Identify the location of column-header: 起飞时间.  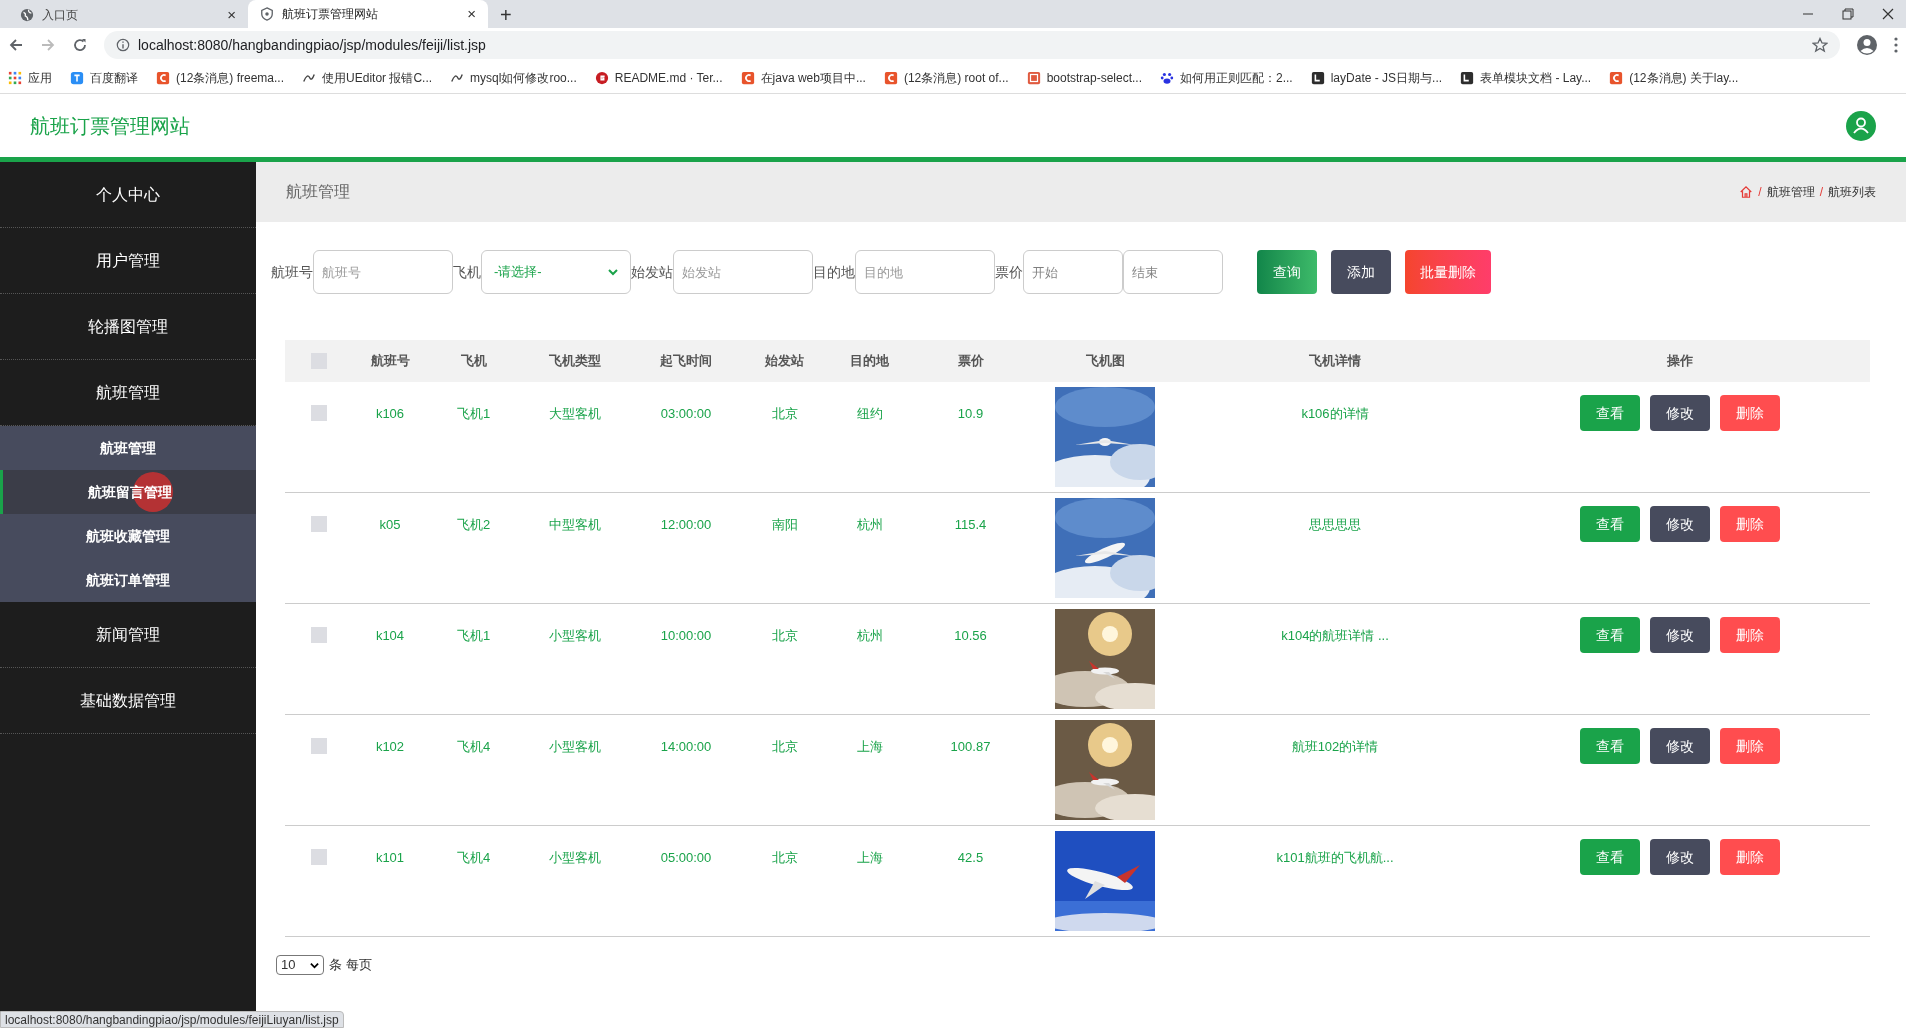
(686, 361).